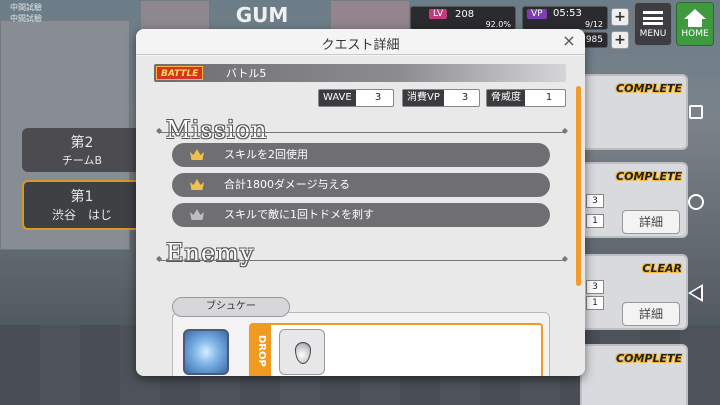 Image resolution: width=720 pixels, height=405 pixels. Describe the element at coordinates (662, 268) in the screenshot. I see `quest-status: CLEAR` at that location.